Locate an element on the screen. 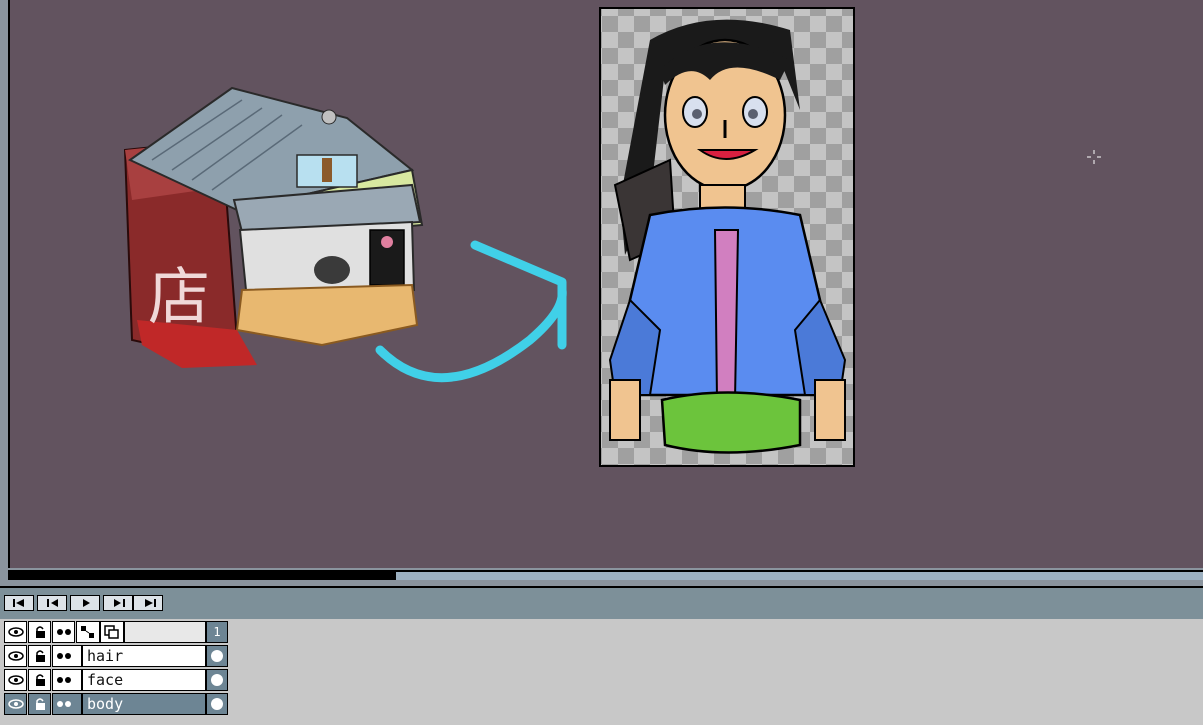 The width and height of the screenshot is (1203, 725). layer-name: hair is located at coordinates (144, 656).